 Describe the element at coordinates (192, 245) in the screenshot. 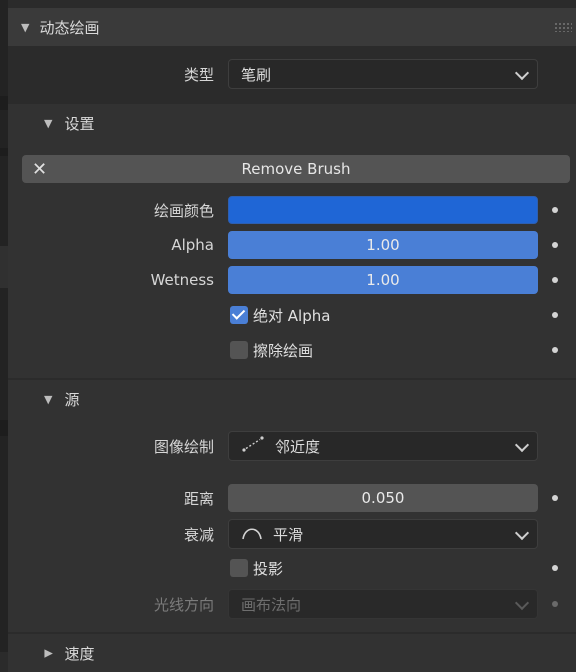

I see `alpha-label: Alpha` at that location.